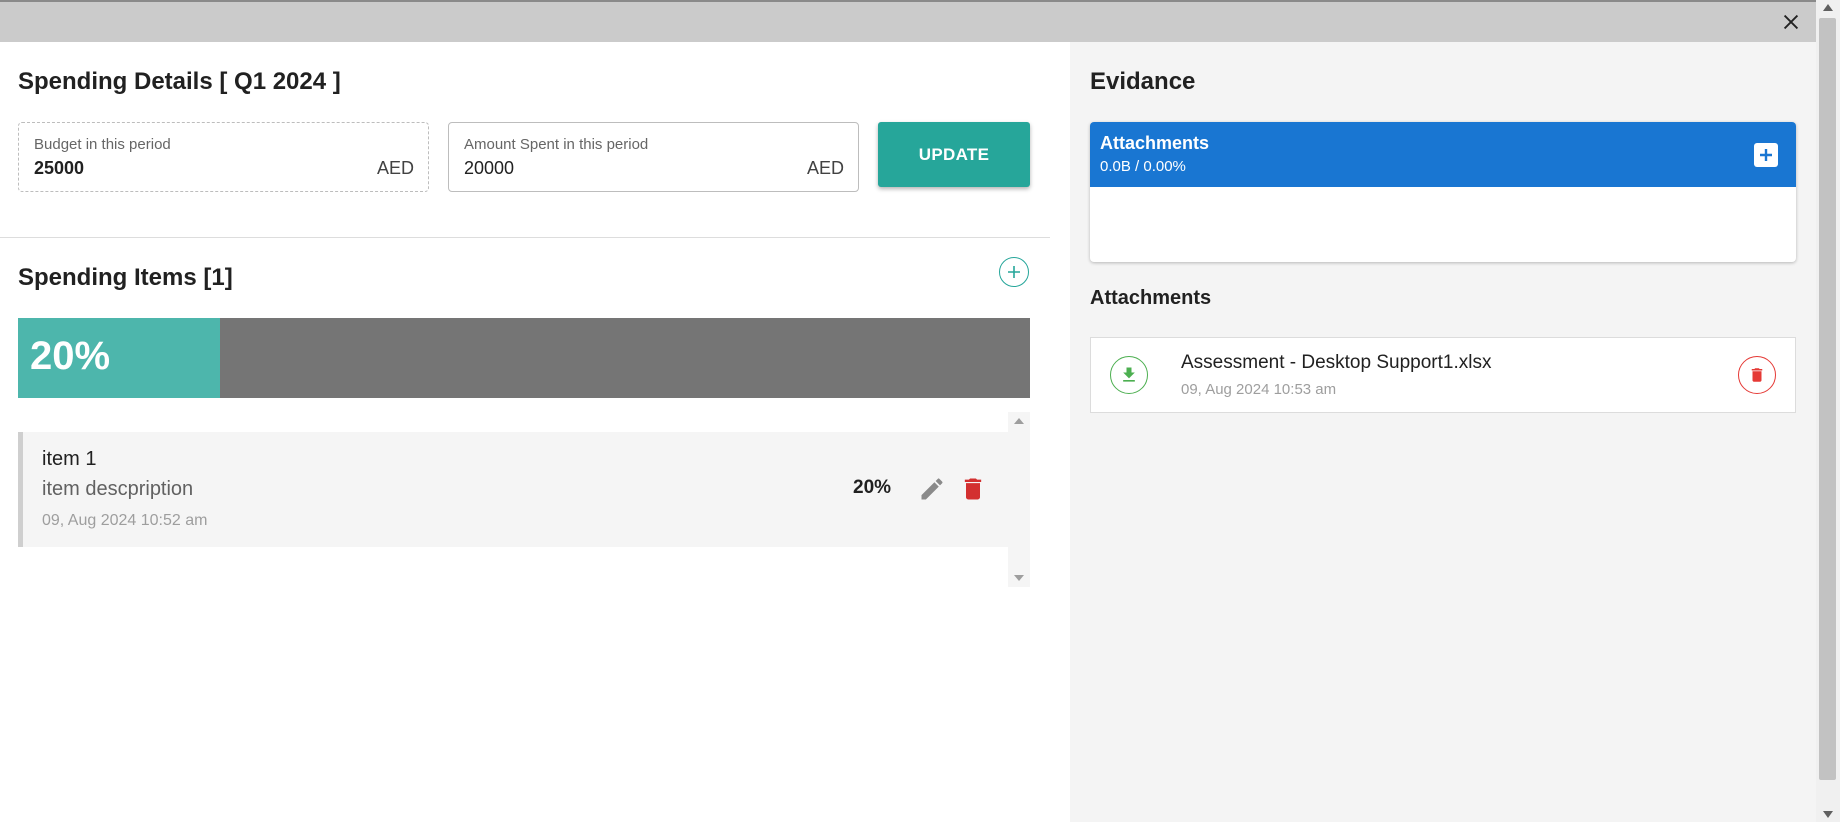 This screenshot has width=1840, height=822. What do you see at coordinates (1828, 7) in the screenshot?
I see `scroll-up-arrow-icon` at bounding box center [1828, 7].